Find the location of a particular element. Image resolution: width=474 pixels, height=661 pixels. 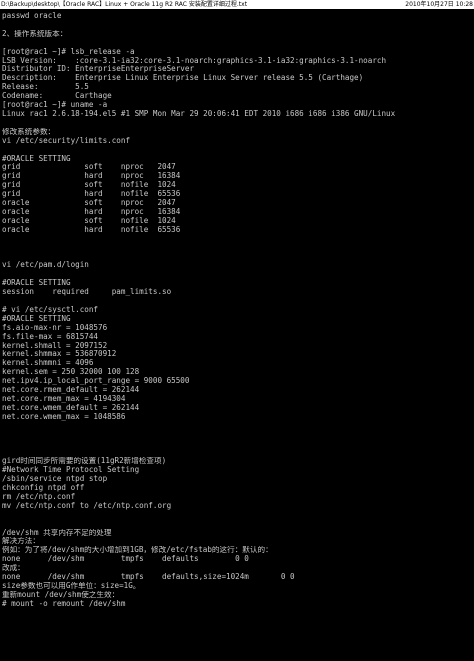

text-line: grid soft nproc 2047 is located at coordinates (89, 167).